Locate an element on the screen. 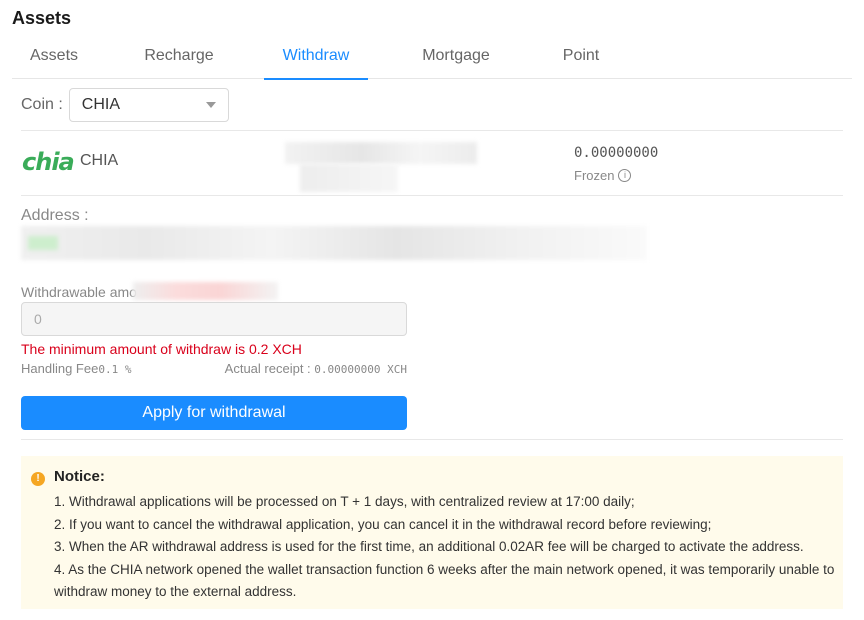 This screenshot has height=620, width=864. handling-fee: Handling Fee0.1 % is located at coordinates (76, 368).